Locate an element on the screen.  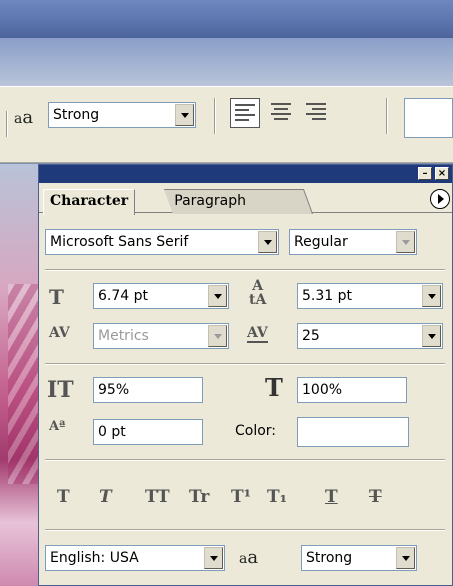
align-center-button is located at coordinates (281, 113).